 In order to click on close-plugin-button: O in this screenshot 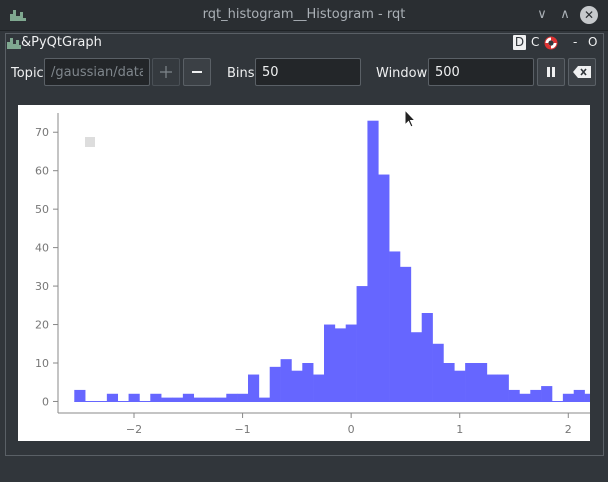, I will do `click(592, 42)`.